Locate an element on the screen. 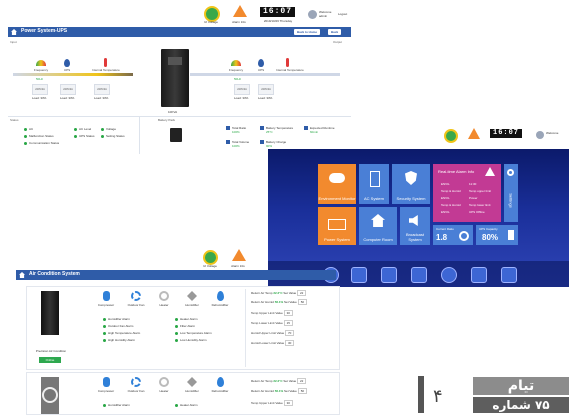 This screenshot has height=415, width=569. status-low-humid-alarm: Low Humidity Alarm is located at coordinates (191, 340).